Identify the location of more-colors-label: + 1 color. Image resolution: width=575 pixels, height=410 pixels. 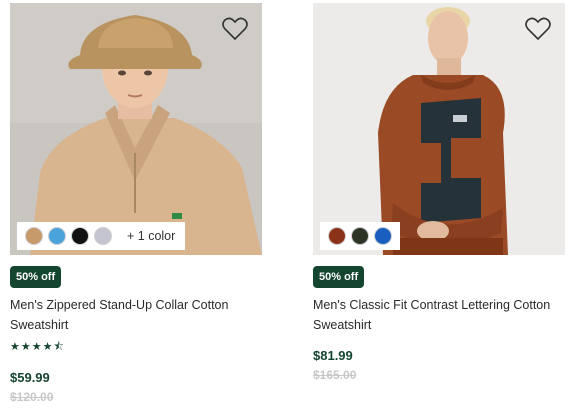
(151, 236).